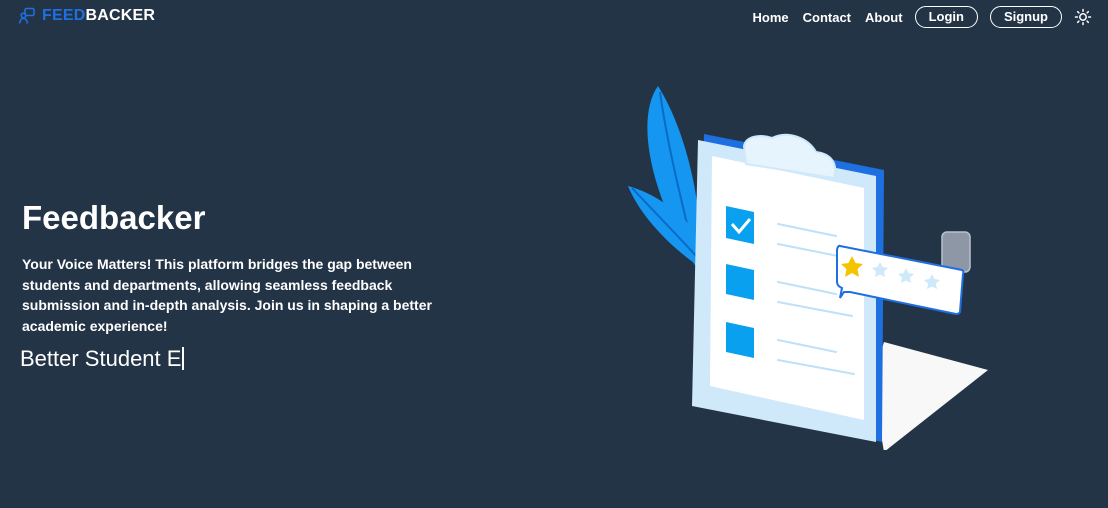 This screenshot has height=508, width=1108. I want to click on brand-name: FEEDBACKER, so click(98, 16).